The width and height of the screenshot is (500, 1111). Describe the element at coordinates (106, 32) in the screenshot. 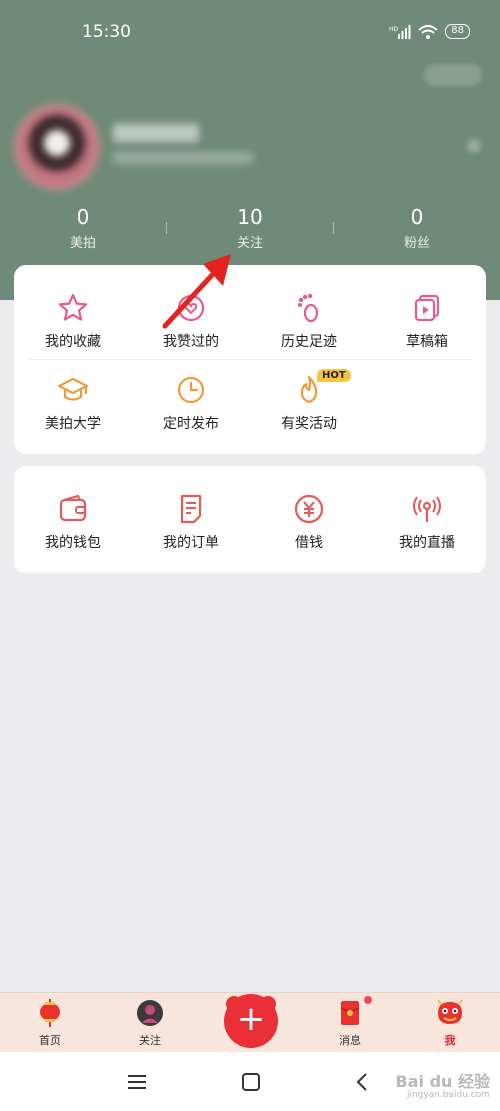

I see `status-time: 15:30` at that location.